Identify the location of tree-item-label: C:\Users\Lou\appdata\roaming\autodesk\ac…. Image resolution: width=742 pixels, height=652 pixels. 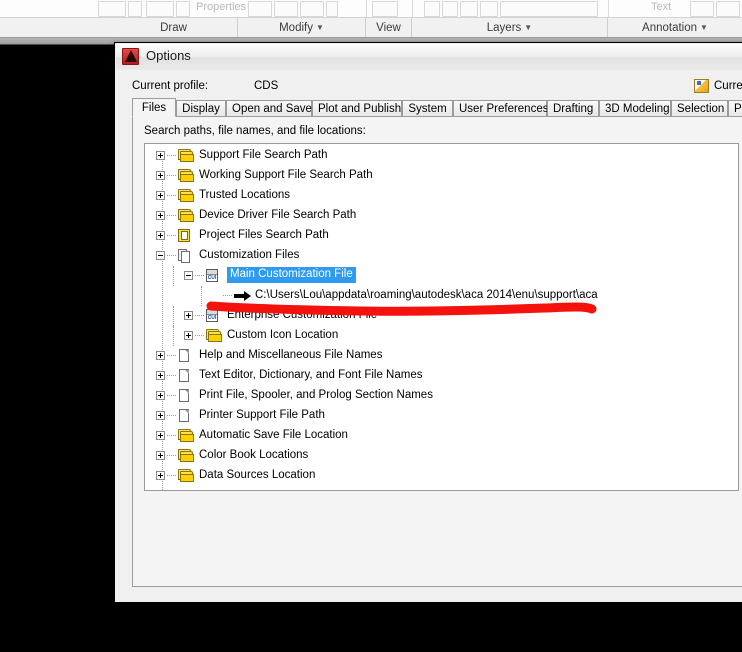
(426, 295).